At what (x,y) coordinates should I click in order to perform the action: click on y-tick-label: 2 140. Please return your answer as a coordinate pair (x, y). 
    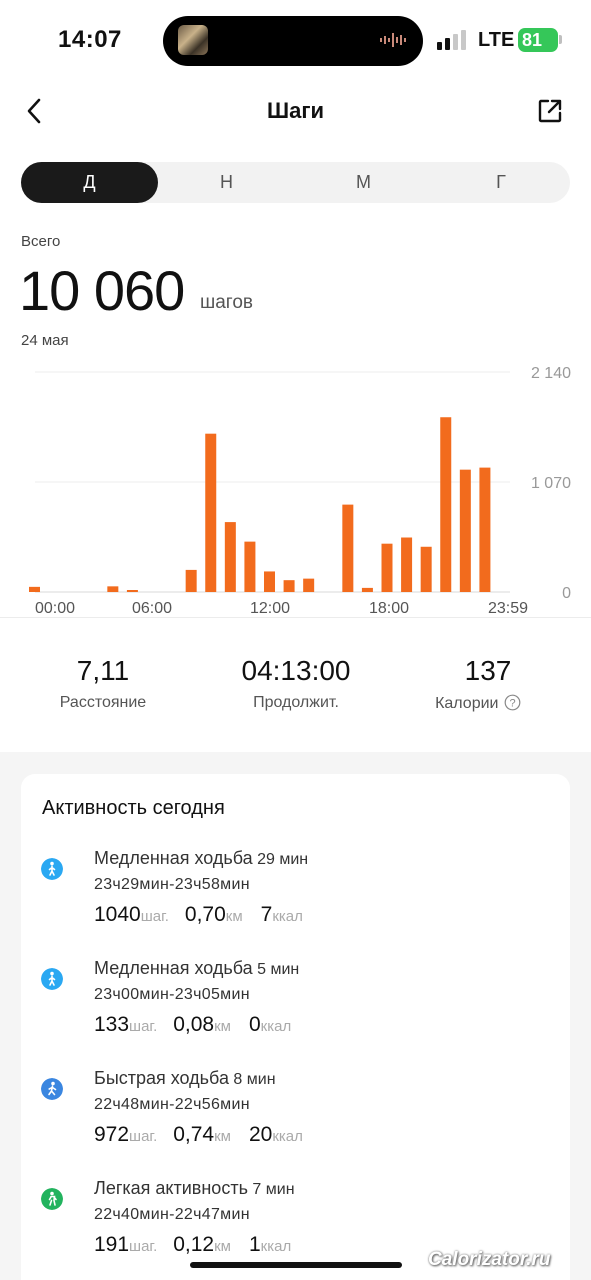
    Looking at the image, I should click on (551, 373).